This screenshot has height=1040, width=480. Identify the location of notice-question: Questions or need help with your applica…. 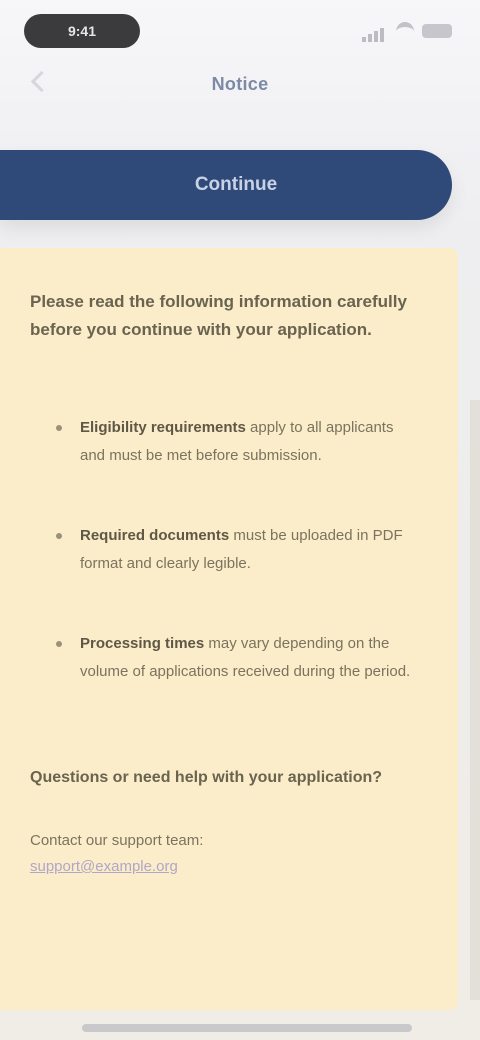
(206, 777).